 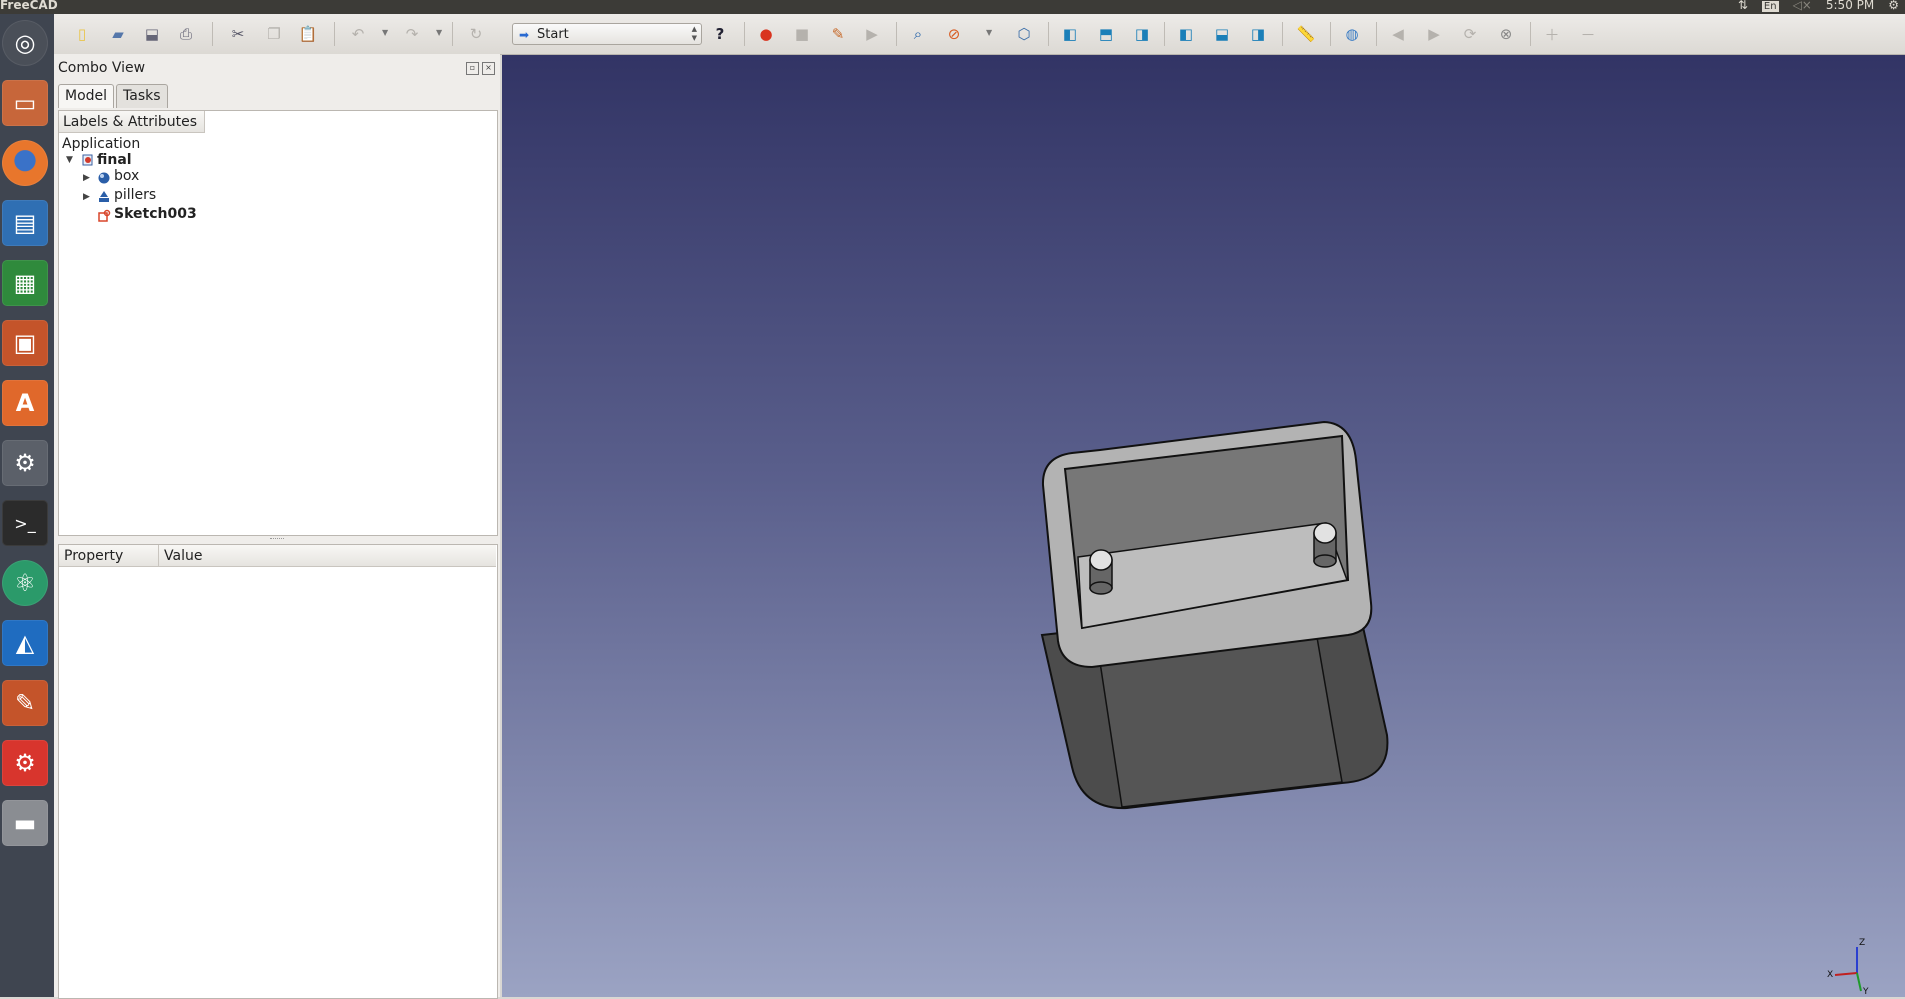 What do you see at coordinates (25, 163) in the screenshot?
I see `firefox-icon` at bounding box center [25, 163].